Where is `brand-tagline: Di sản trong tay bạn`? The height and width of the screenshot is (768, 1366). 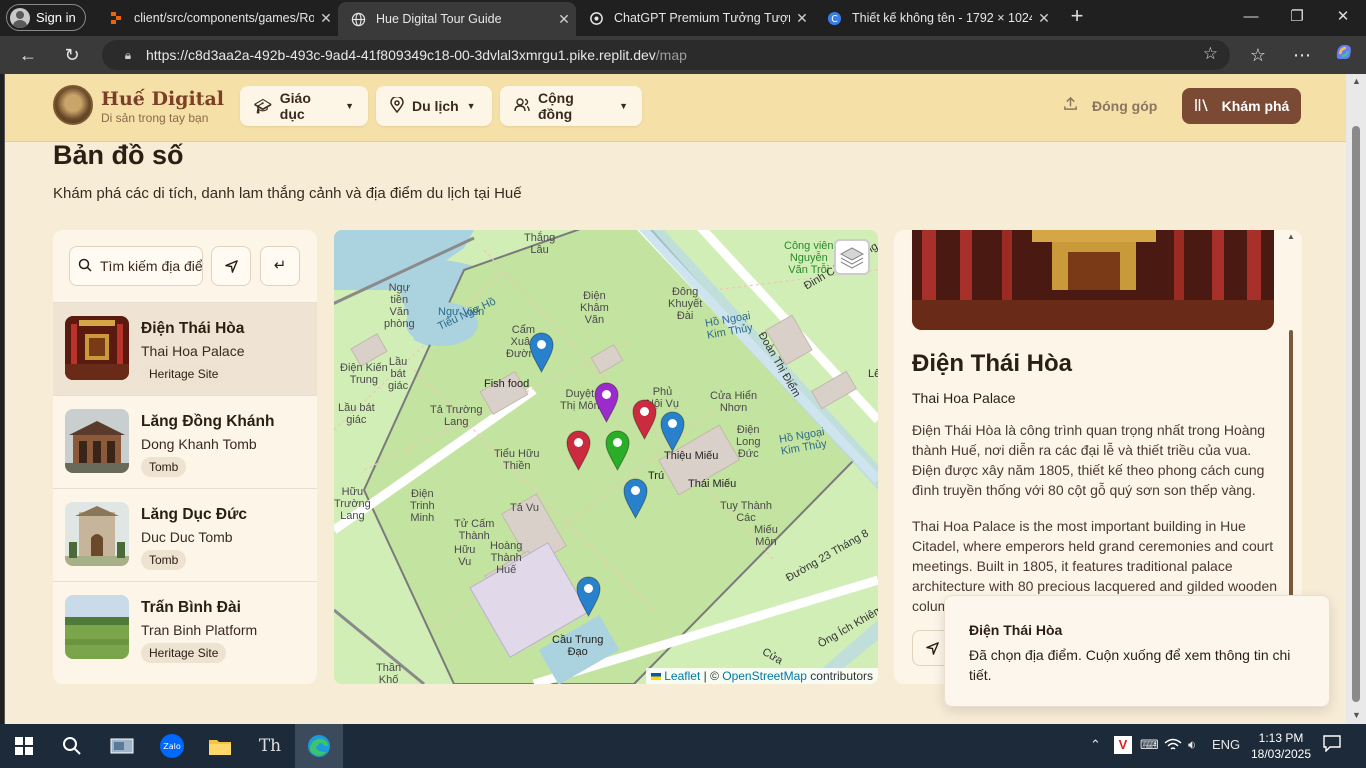
brand-tagline: Di sản trong tay bạn is located at coordinates (155, 118).